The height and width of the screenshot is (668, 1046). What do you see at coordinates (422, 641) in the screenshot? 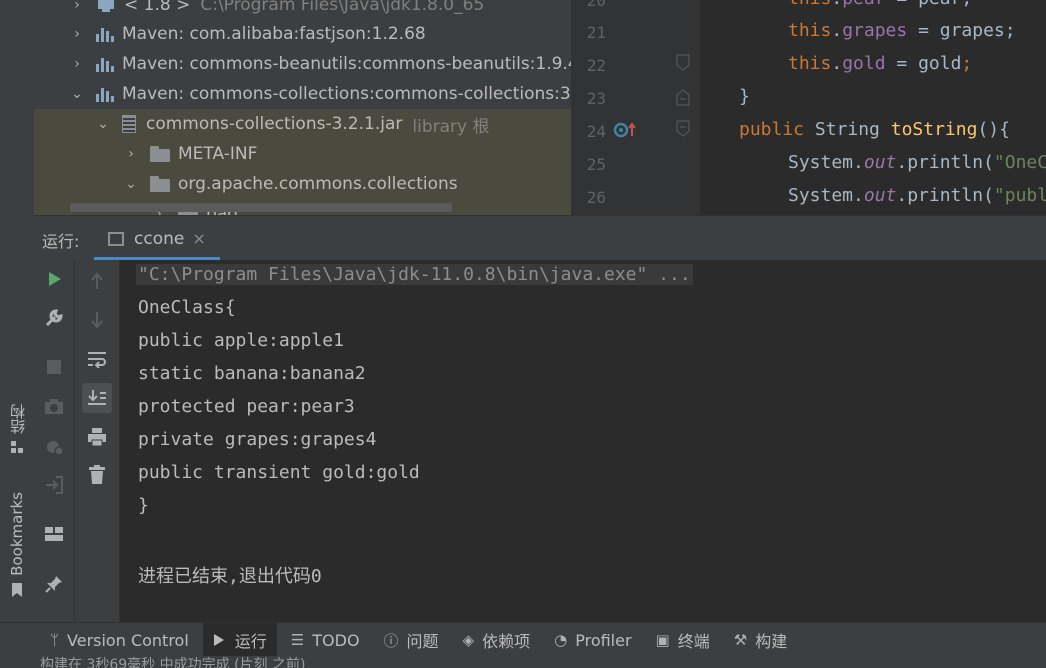
I see `bottom-tab-label: 问题` at bounding box center [422, 641].